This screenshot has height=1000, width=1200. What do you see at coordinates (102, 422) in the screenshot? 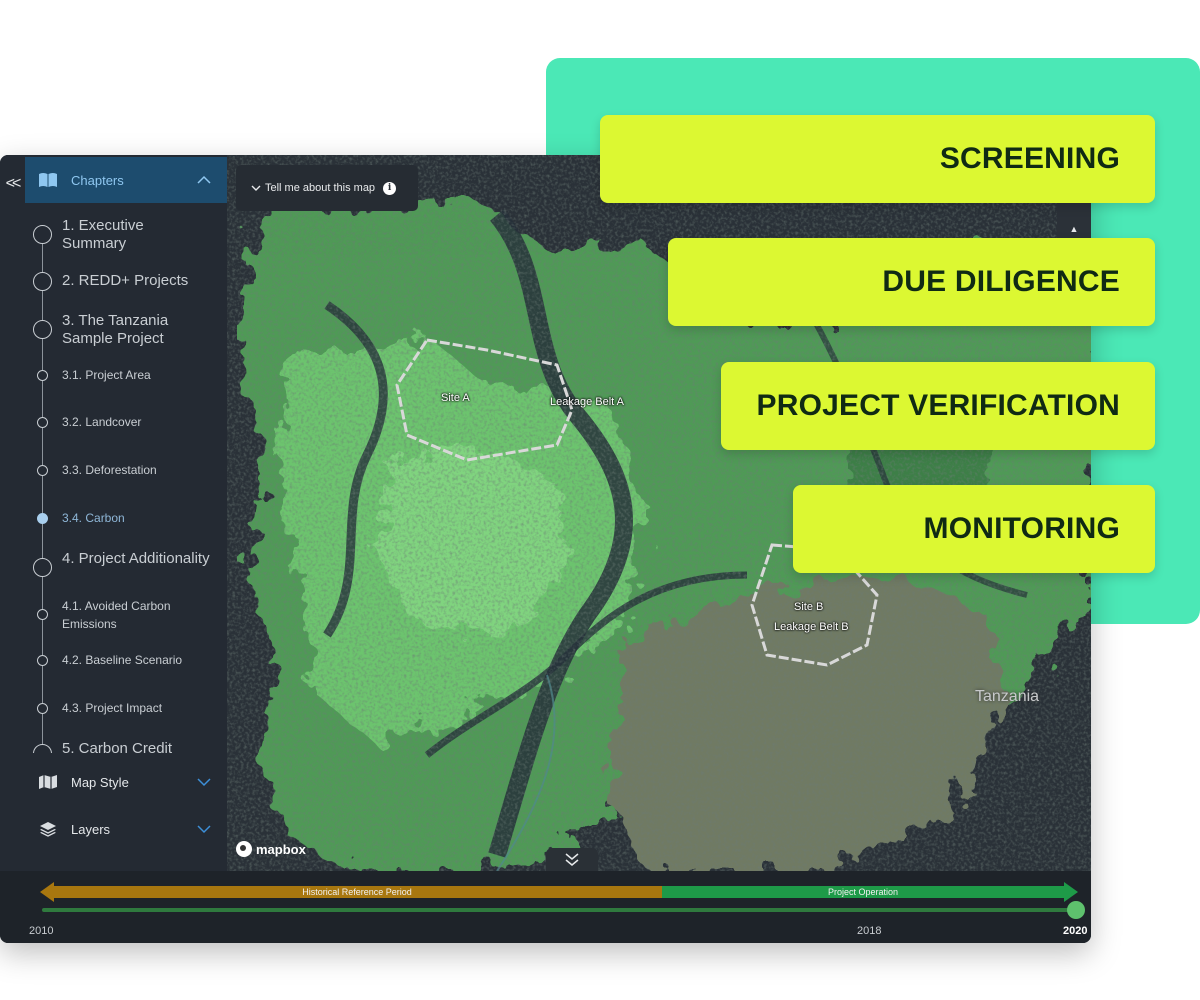
I see `toc-item-label: 3.2. Landcover` at bounding box center [102, 422].